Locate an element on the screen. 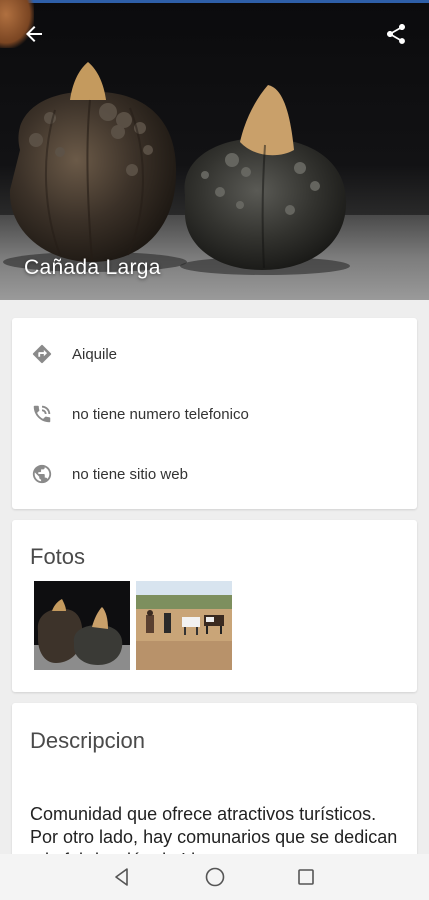 The image size is (429, 900). phone-row: no tiene numero telefonico is located at coordinates (214, 414).